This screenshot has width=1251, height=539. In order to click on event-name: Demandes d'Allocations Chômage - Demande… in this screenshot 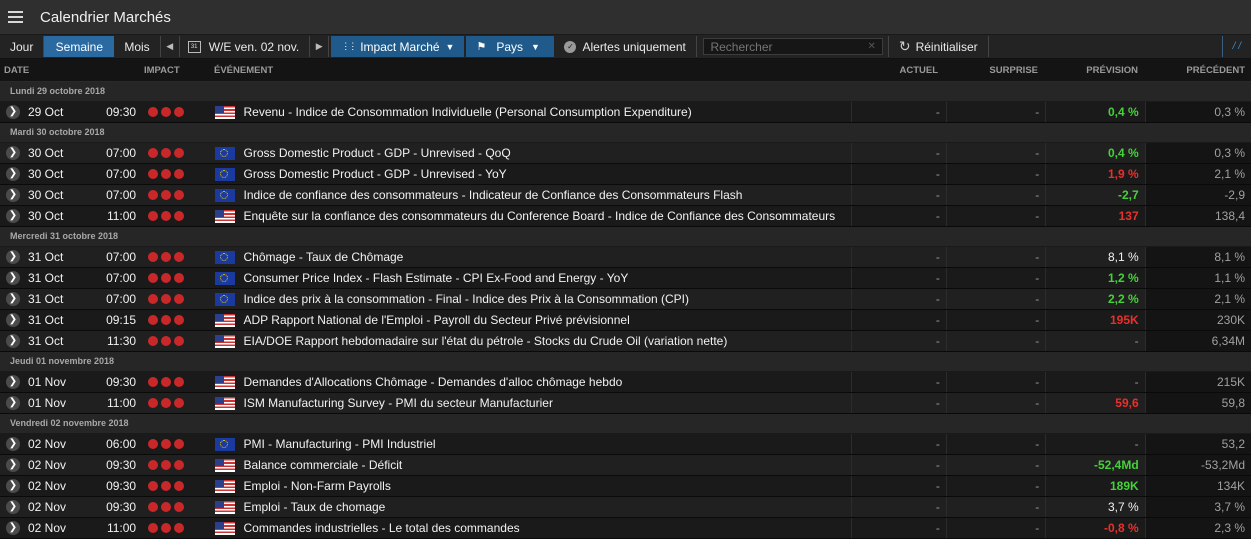, I will do `click(545, 382)`.